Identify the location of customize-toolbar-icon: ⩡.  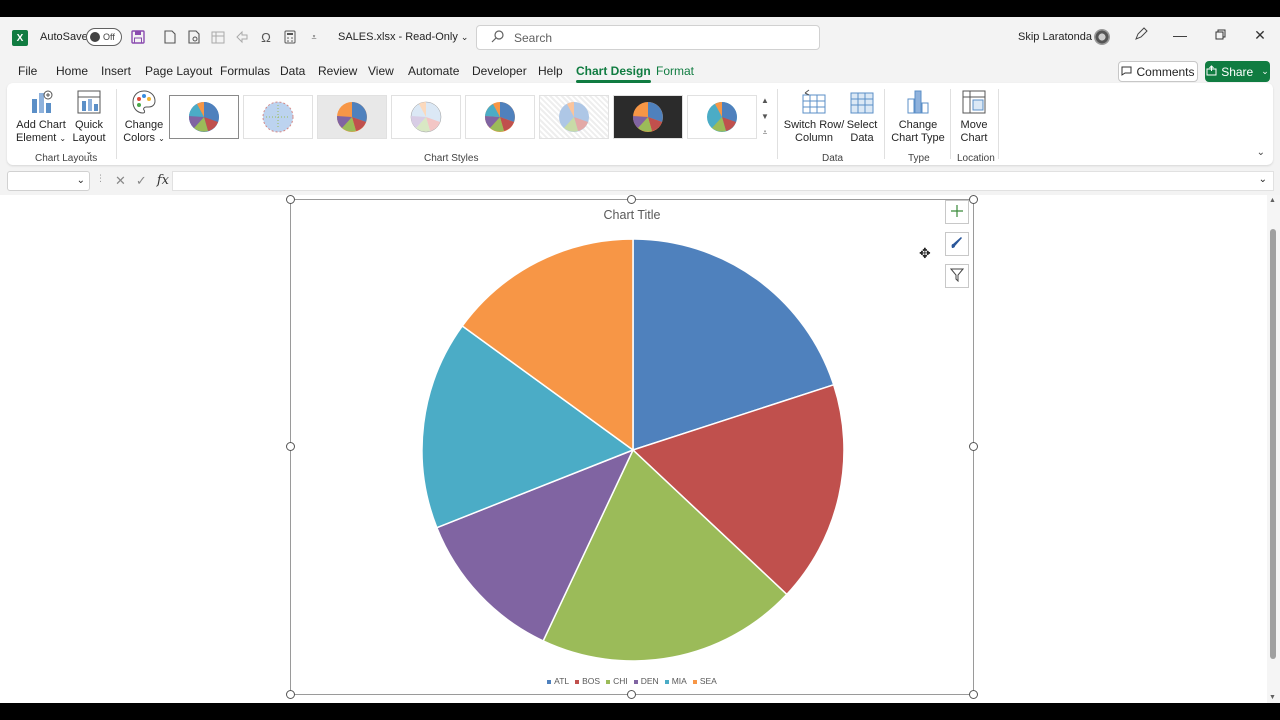
(314, 37).